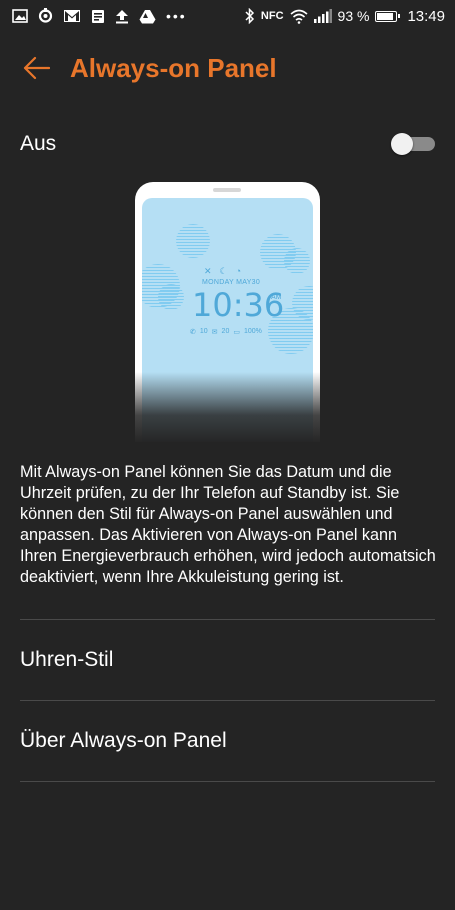 The width and height of the screenshot is (455, 910). I want to click on sync-icon, so click(45, 16).